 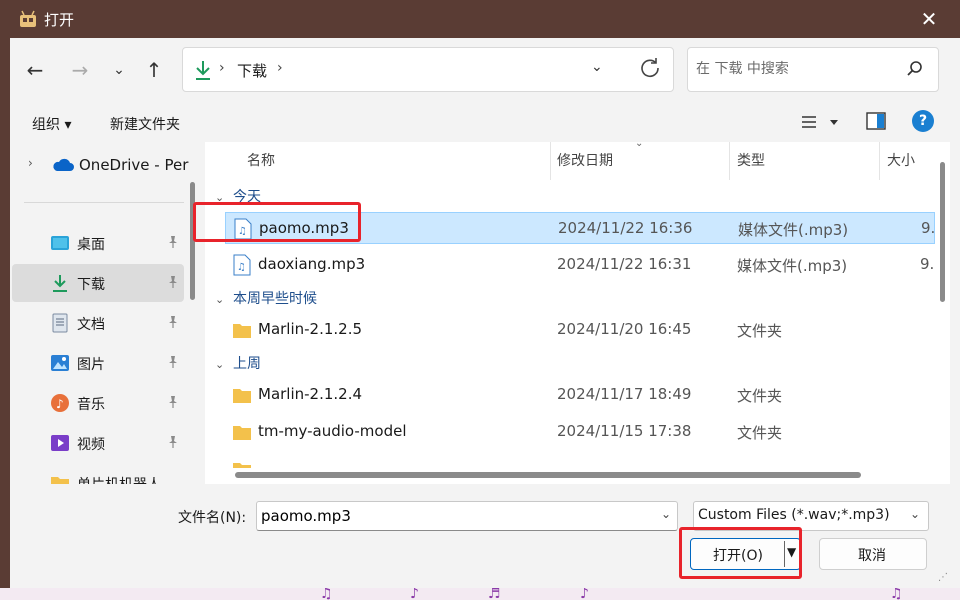 What do you see at coordinates (91, 405) in the screenshot?
I see `nav-item-label: 音乐` at bounding box center [91, 405].